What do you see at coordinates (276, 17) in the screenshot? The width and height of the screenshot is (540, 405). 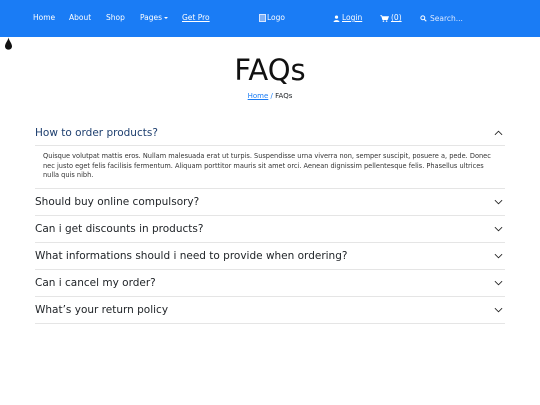 I see `logo-alt-text: Logo` at bounding box center [276, 17].